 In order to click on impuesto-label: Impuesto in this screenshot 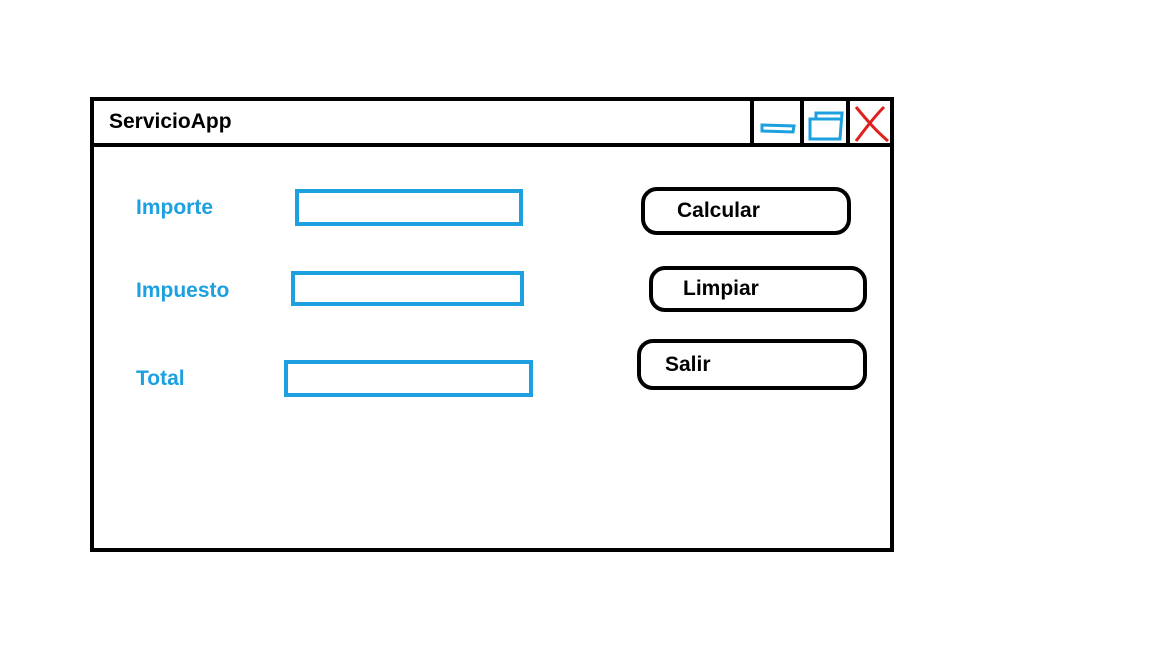, I will do `click(183, 290)`.